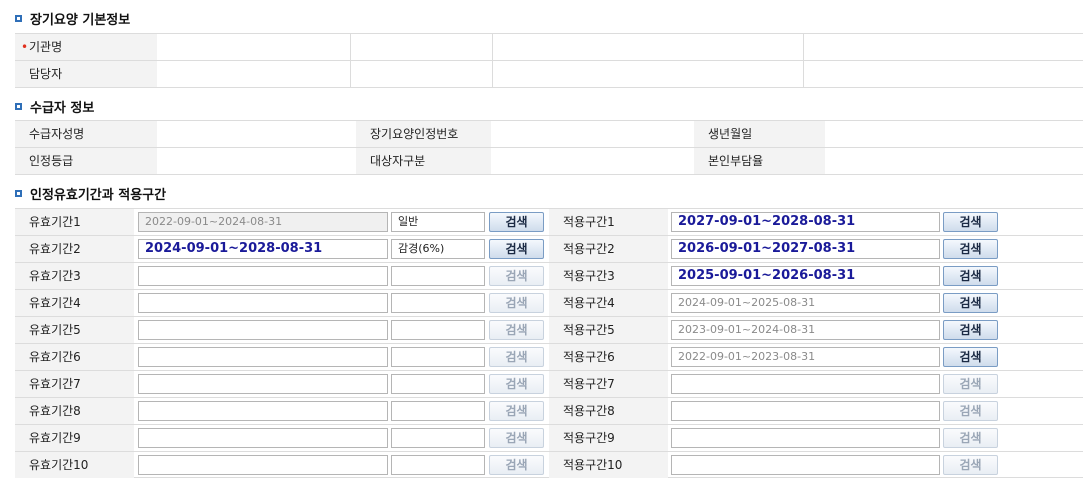 The height and width of the screenshot is (485, 1083). Describe the element at coordinates (80, 20) in the screenshot. I see `section-title-text: 장기요양 기본정보` at that location.